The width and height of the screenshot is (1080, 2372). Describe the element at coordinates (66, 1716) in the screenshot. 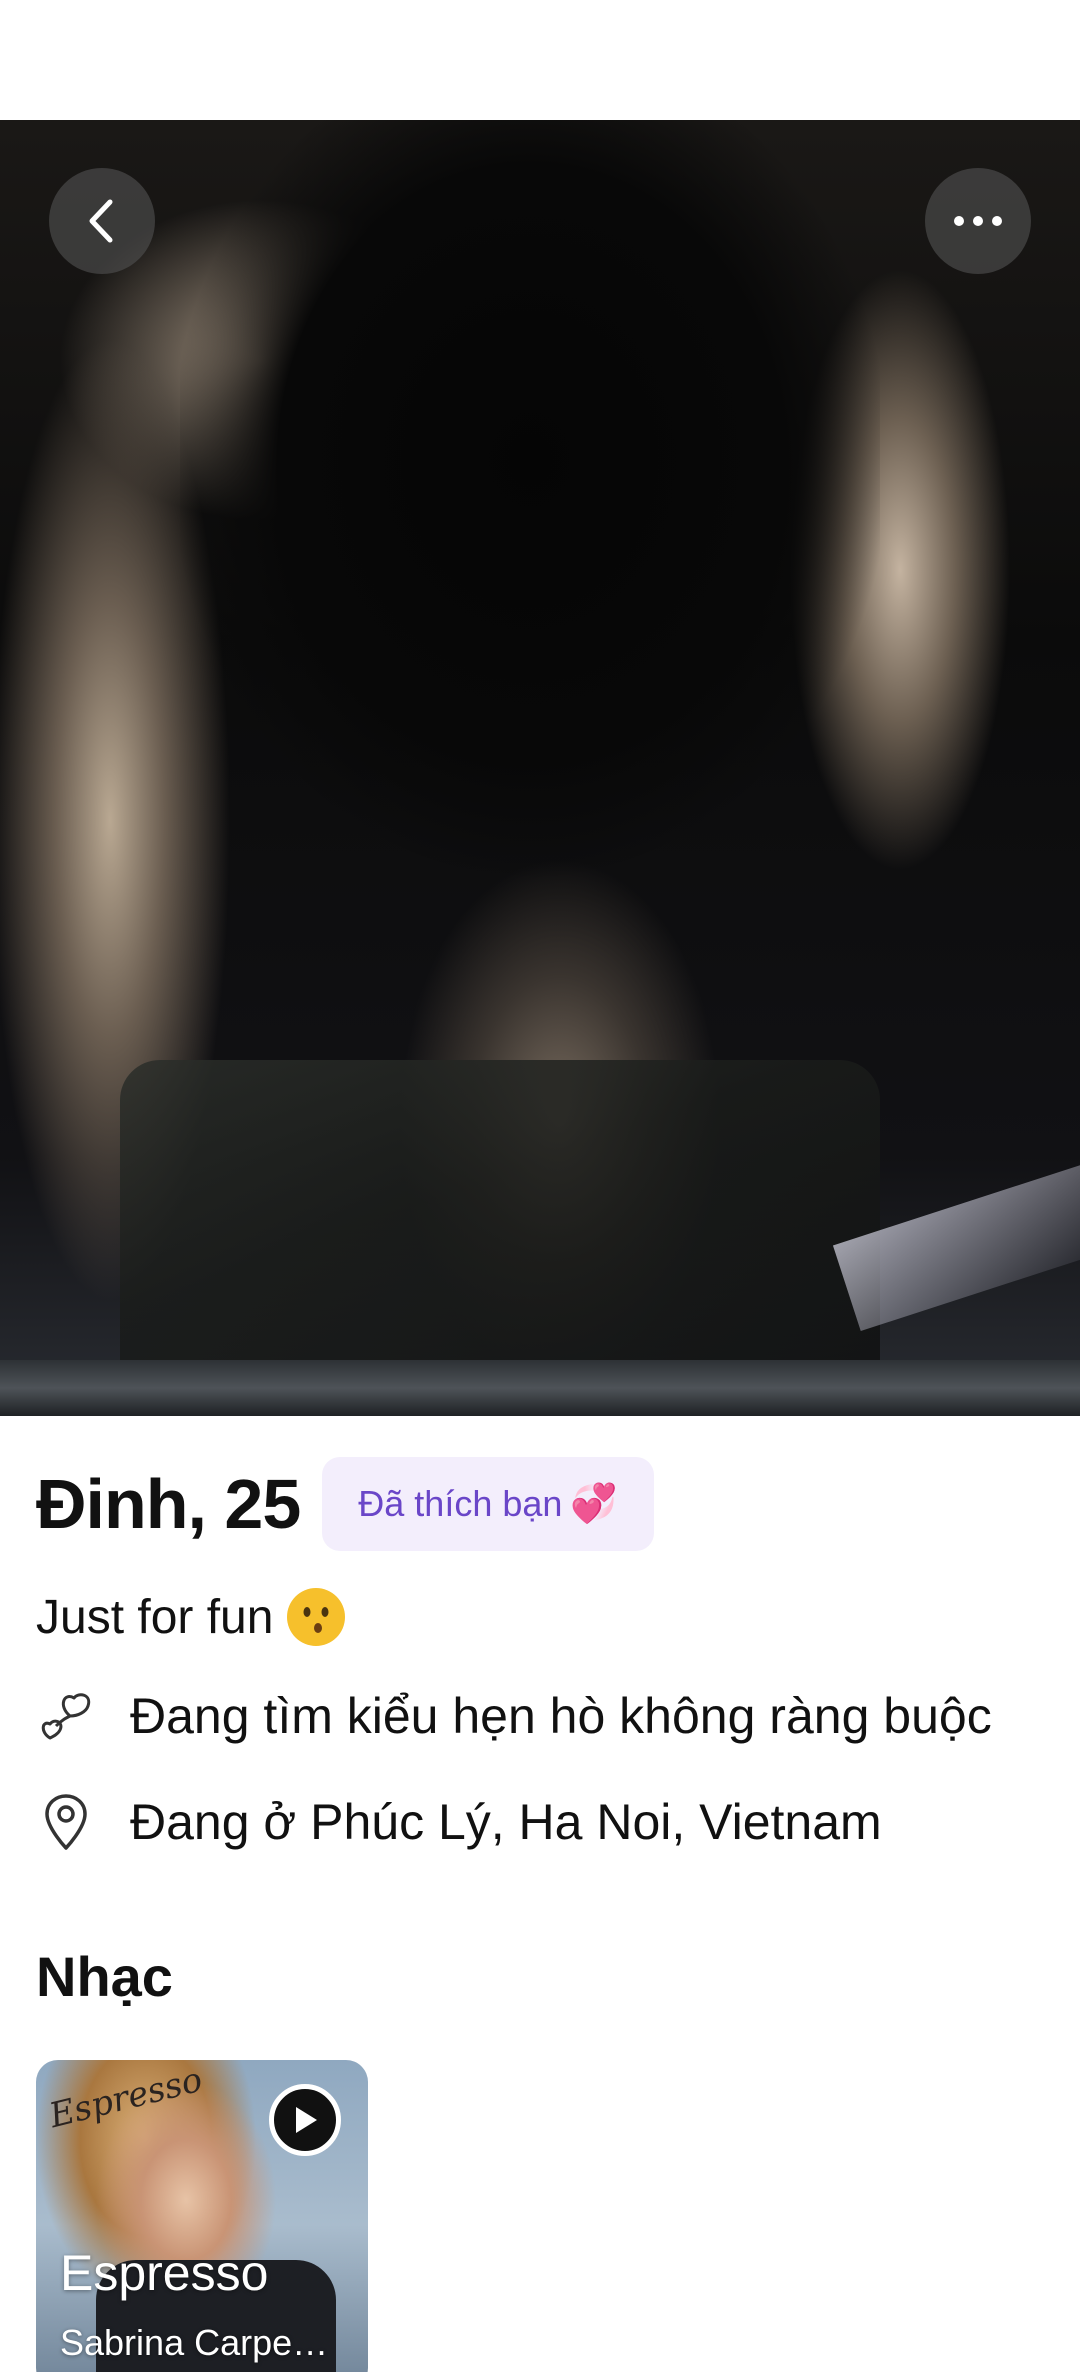

I see `hearts-icon` at that location.